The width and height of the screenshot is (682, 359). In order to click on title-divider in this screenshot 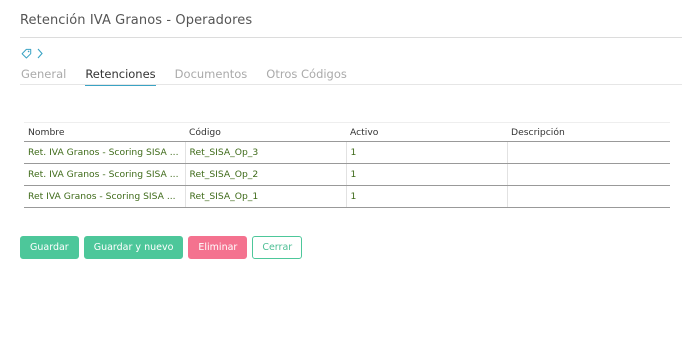, I will do `click(351, 37)`.